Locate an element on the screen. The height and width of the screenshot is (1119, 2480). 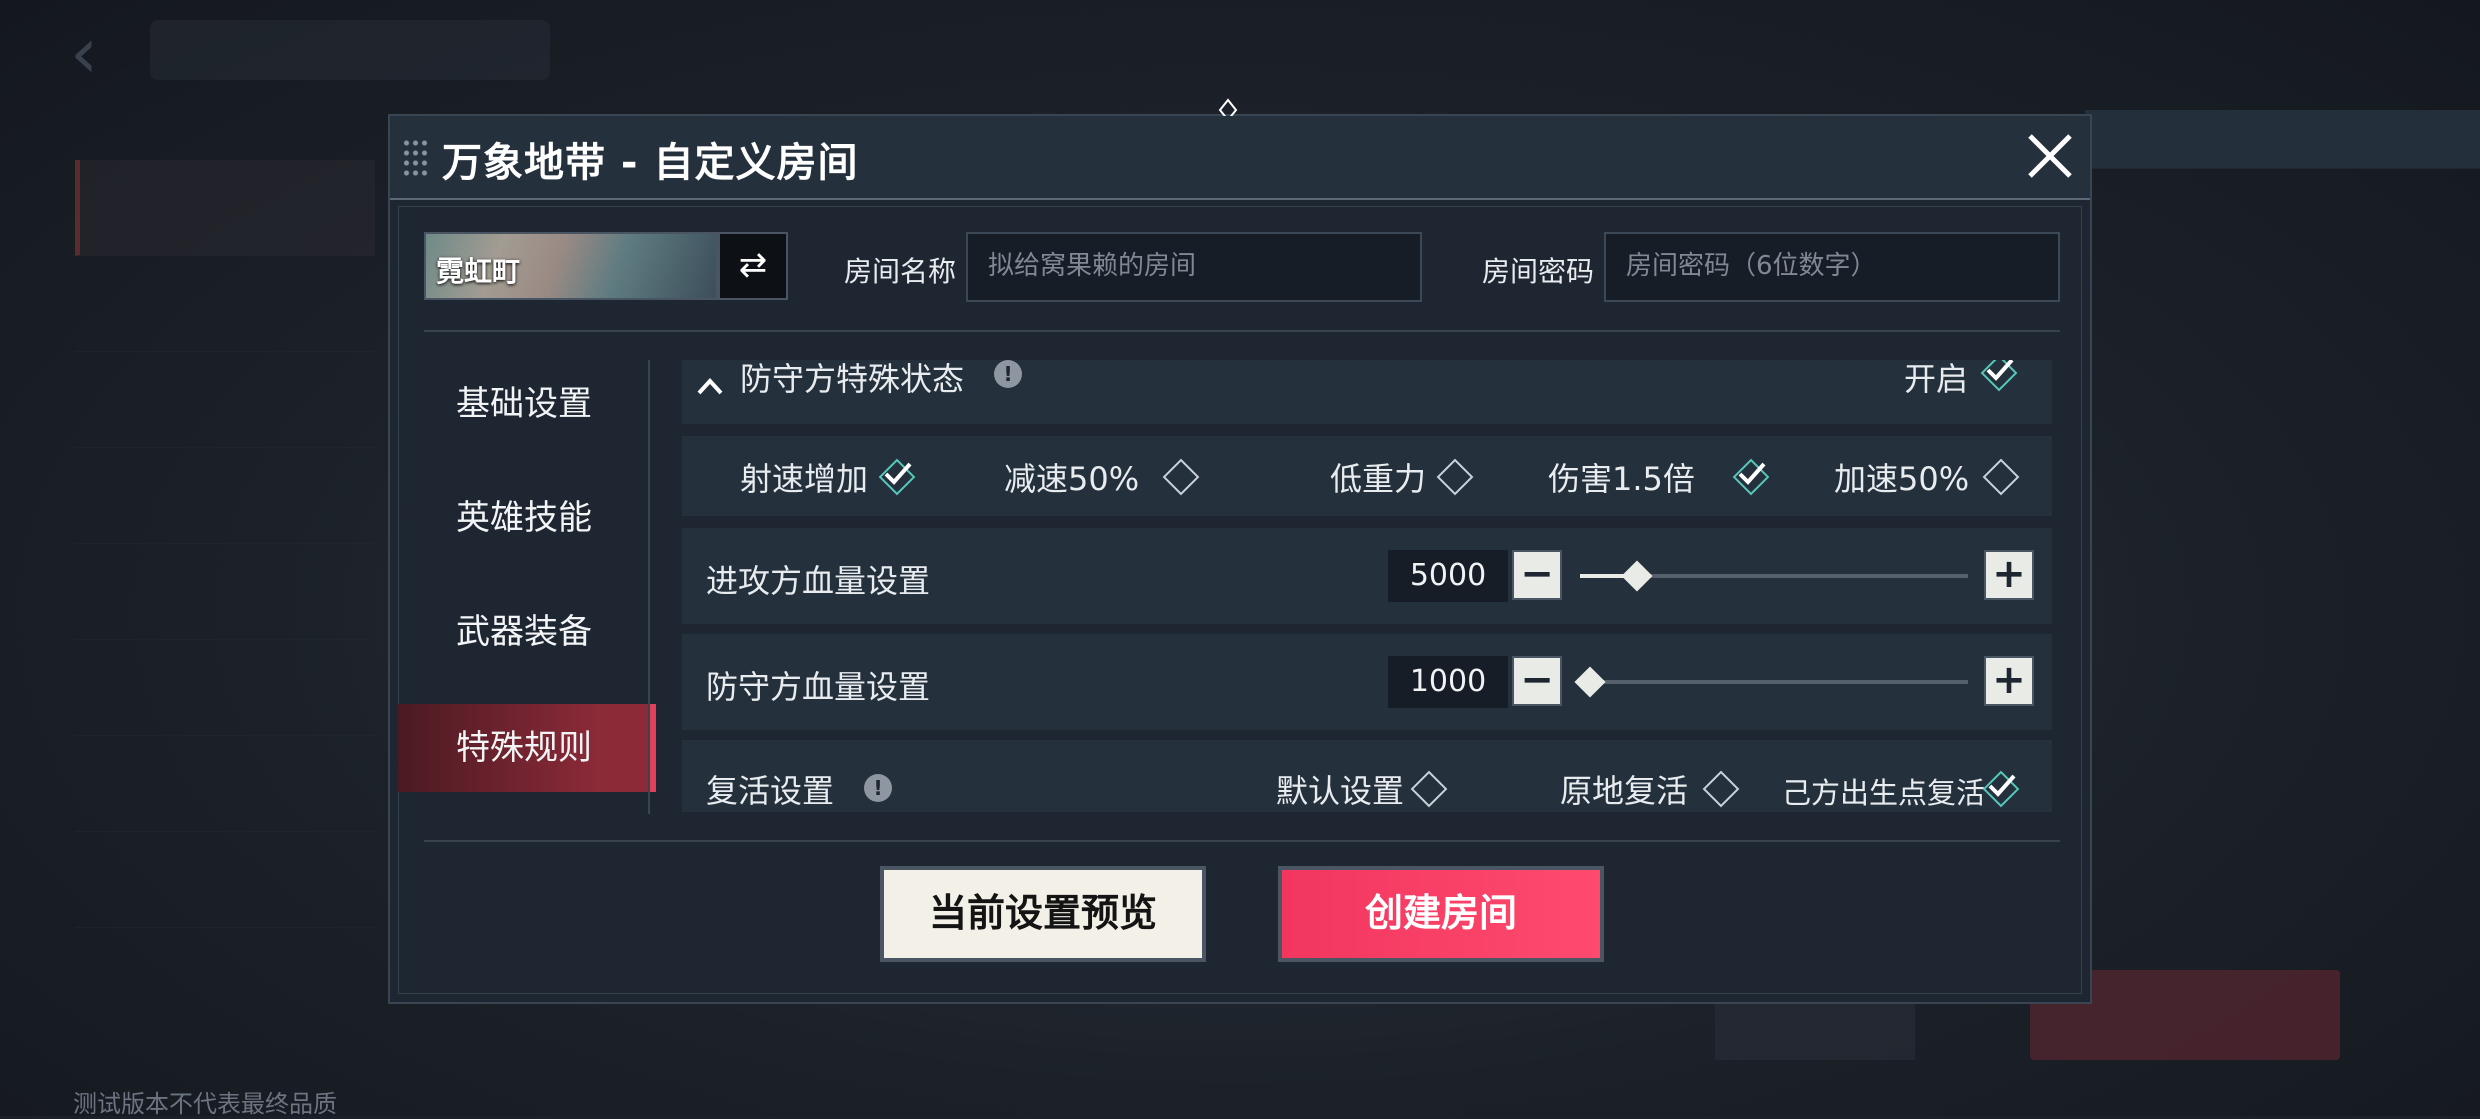
revive-row: 复活设置 ! 默认设置 原地复活 己方出生点复活 is located at coordinates (1367, 776).